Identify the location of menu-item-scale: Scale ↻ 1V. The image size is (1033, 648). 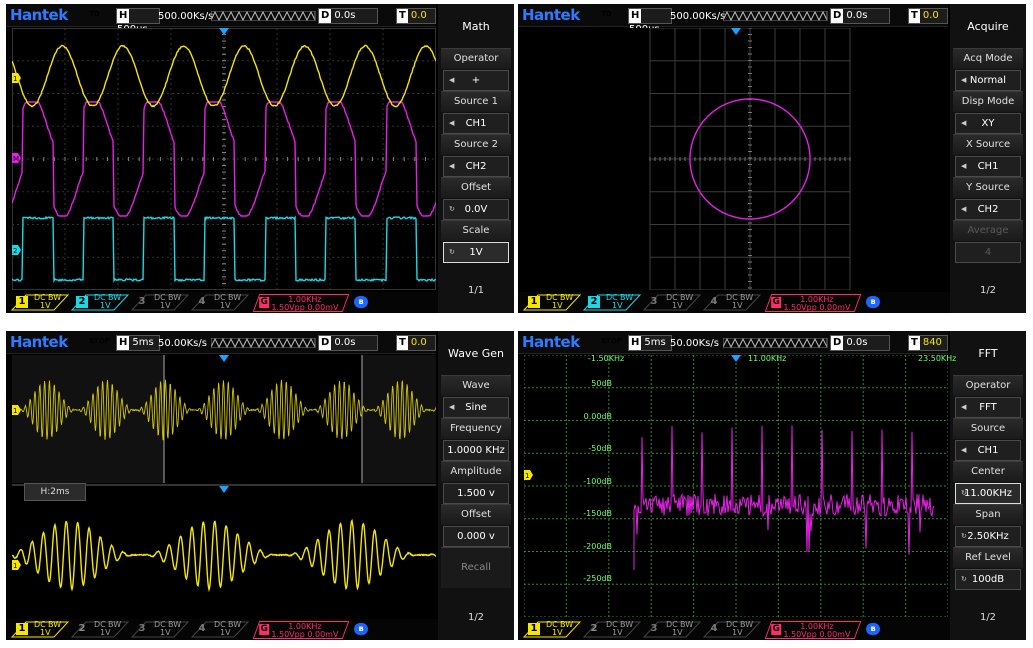
(476, 241).